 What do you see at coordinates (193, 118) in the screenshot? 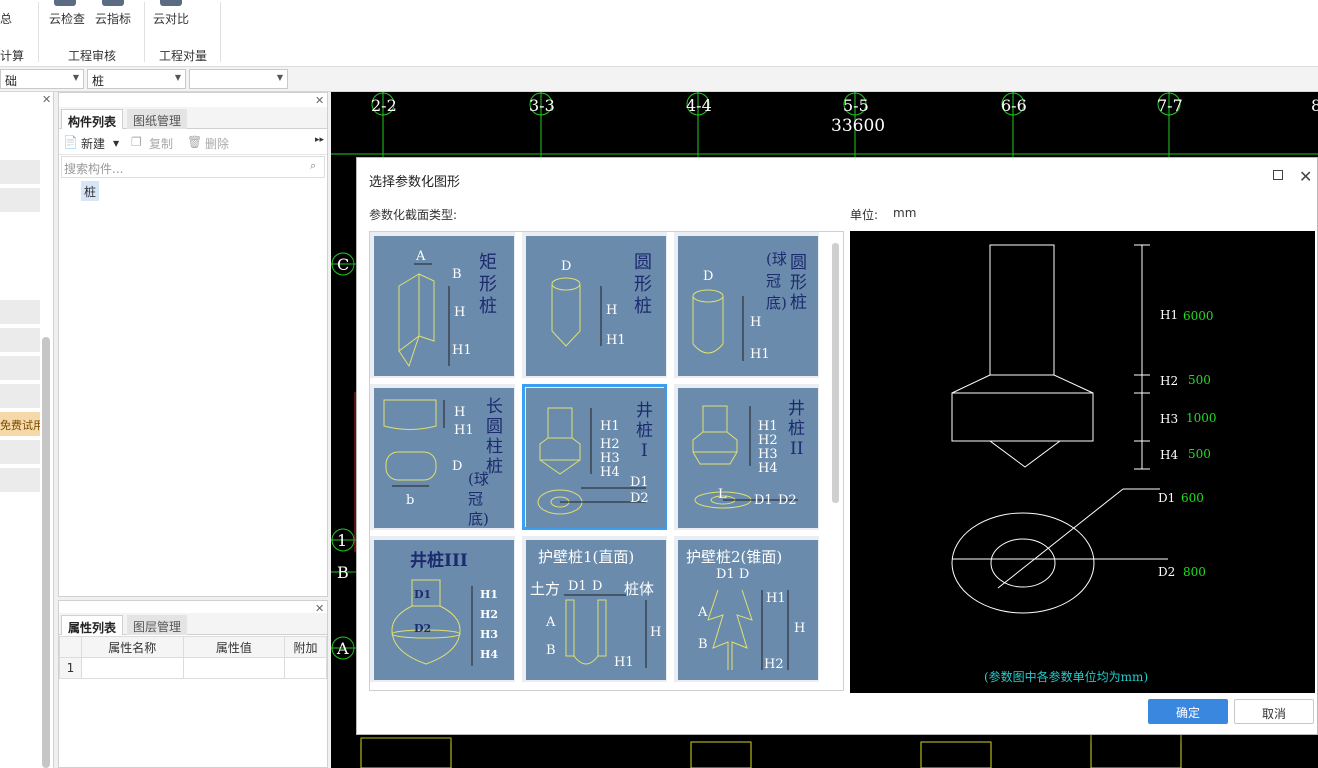
I see `component-tabs: 构件列表 图纸管理` at bounding box center [193, 118].